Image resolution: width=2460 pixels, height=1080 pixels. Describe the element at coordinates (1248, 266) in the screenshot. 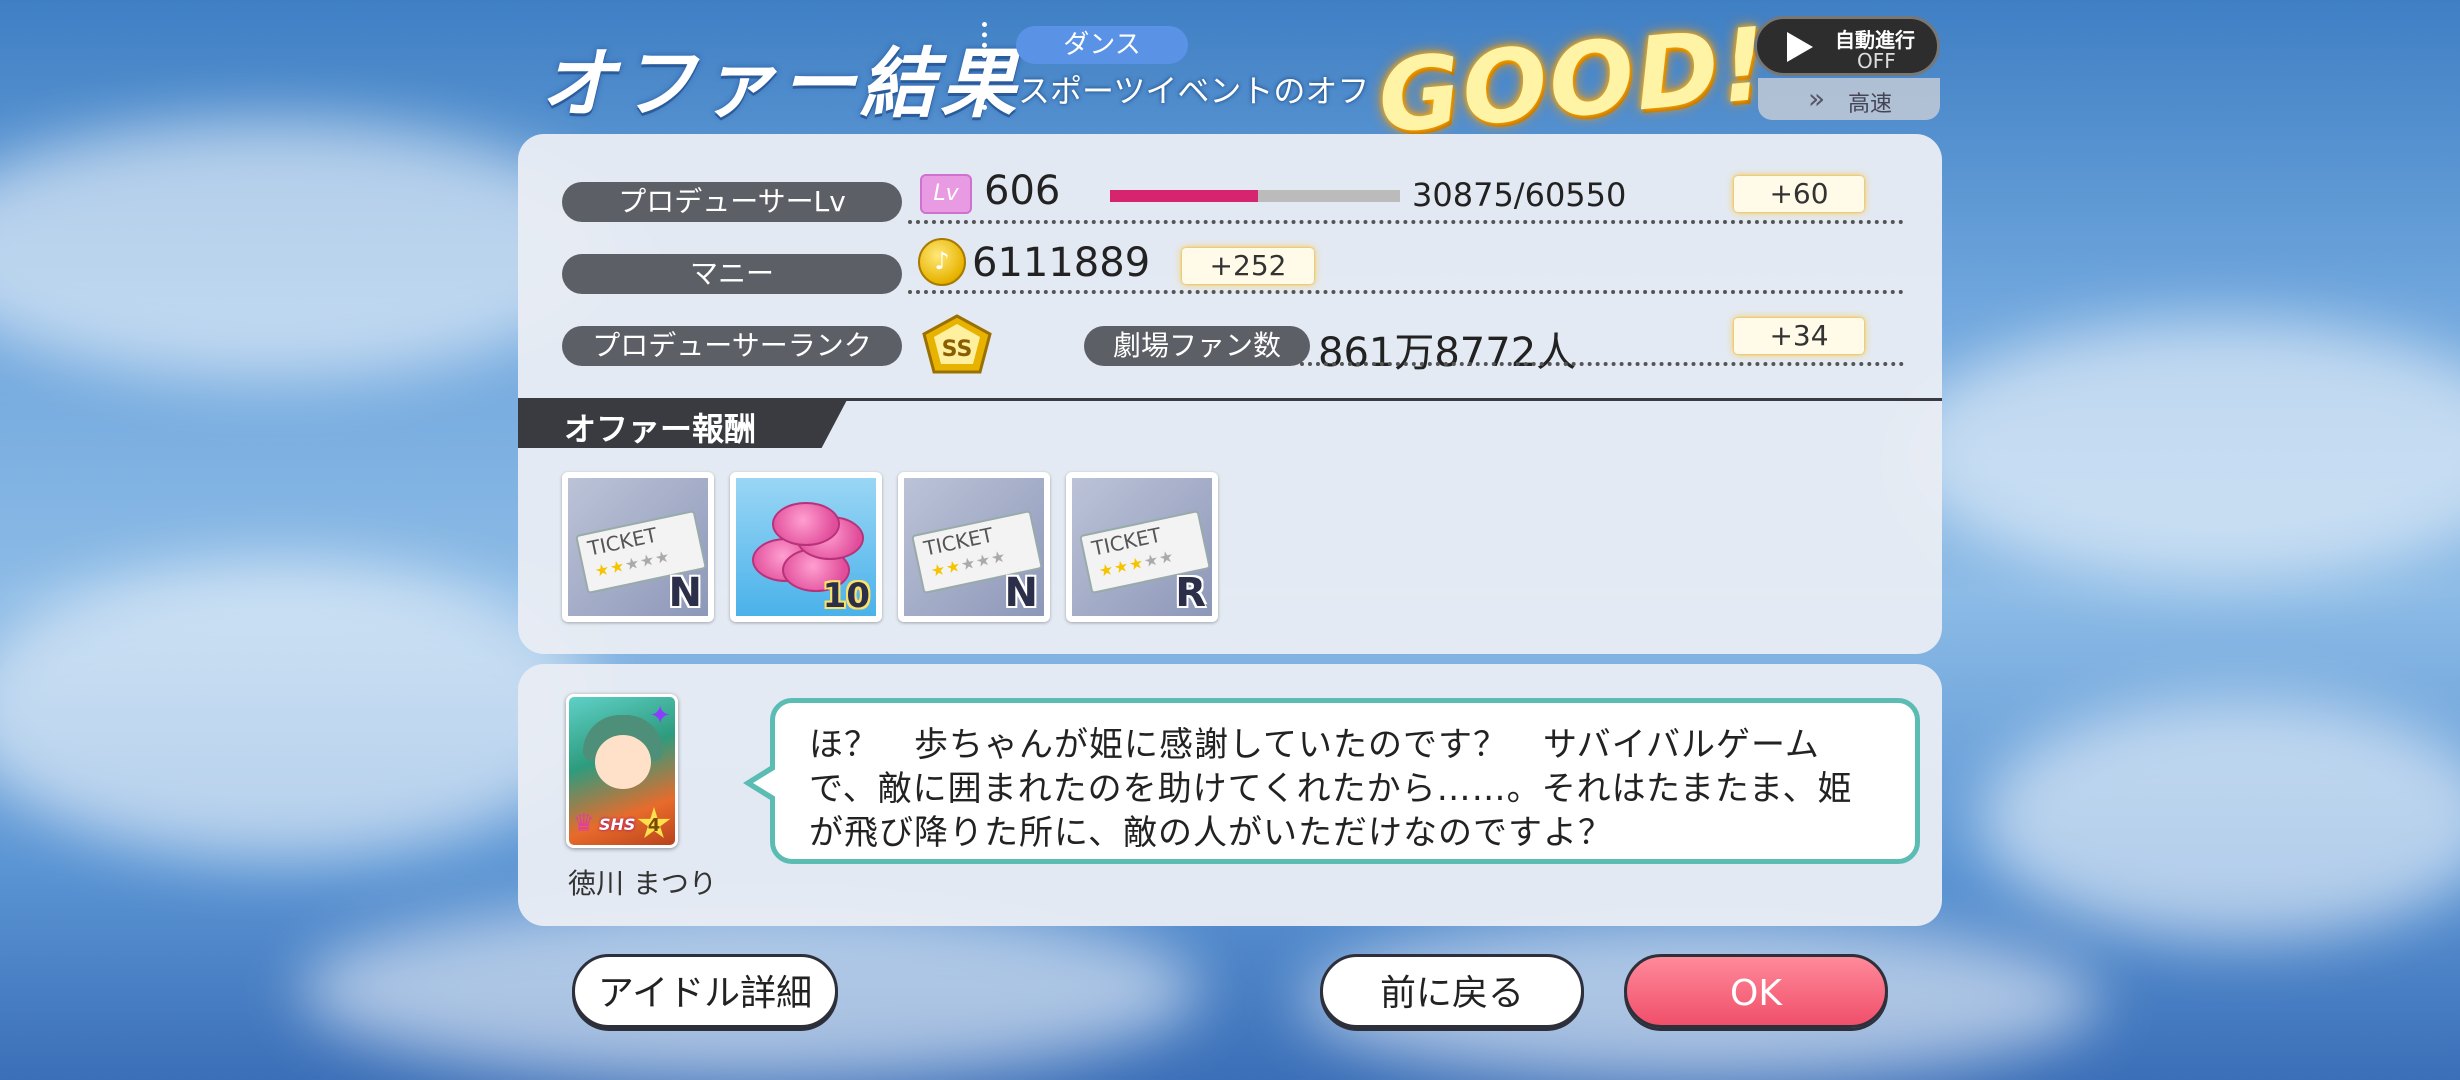

I see `money-gain: +252` at that location.